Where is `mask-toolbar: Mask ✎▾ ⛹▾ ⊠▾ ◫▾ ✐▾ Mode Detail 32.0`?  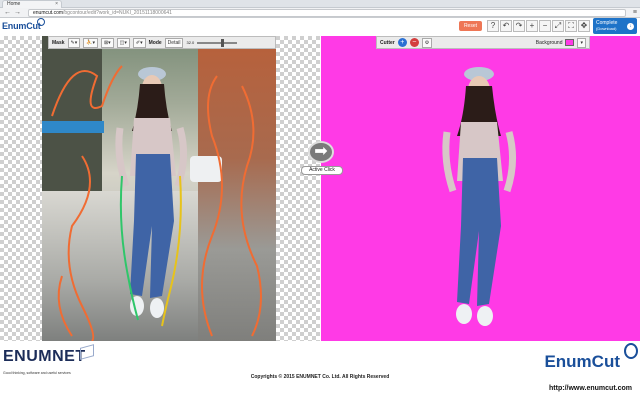
mask-toolbar: Mask ✎▾ ⛹▾ ⊠▾ ◫▾ ✐▾ Mode Detail 32.0 is located at coordinates (162, 42).